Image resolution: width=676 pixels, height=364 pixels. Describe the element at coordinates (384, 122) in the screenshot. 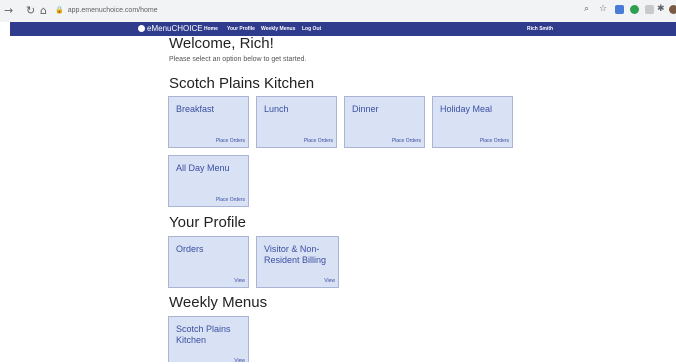

I see `card-dinner: Dinner Place Orders` at that location.